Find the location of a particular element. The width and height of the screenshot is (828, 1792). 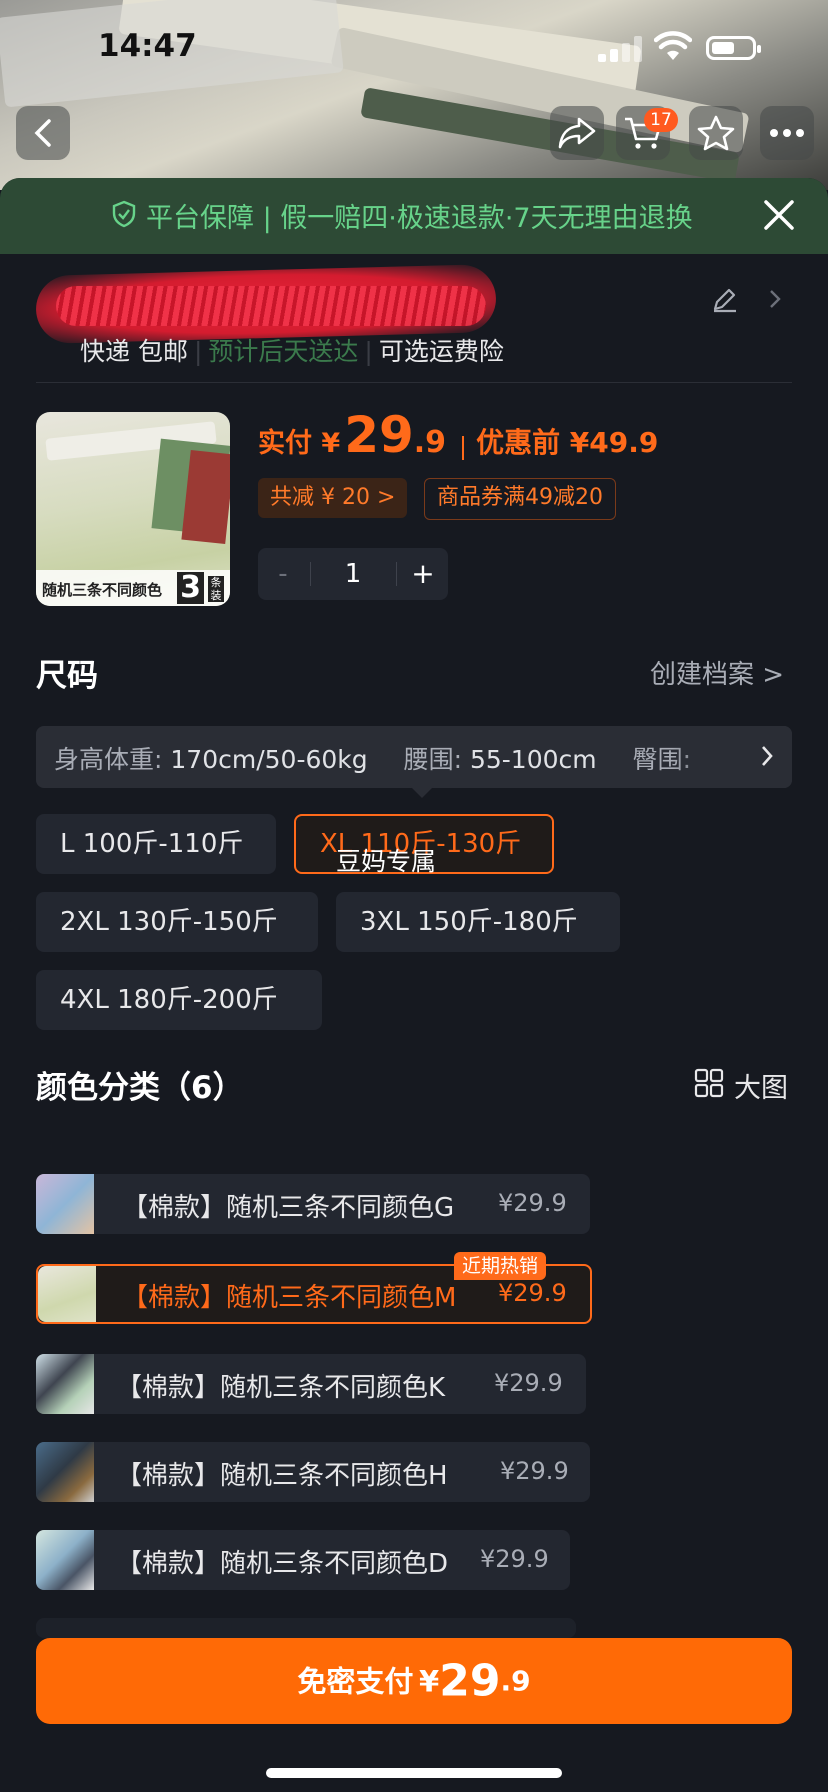

shipping-method: 快递 包邮 is located at coordinates (134, 351).